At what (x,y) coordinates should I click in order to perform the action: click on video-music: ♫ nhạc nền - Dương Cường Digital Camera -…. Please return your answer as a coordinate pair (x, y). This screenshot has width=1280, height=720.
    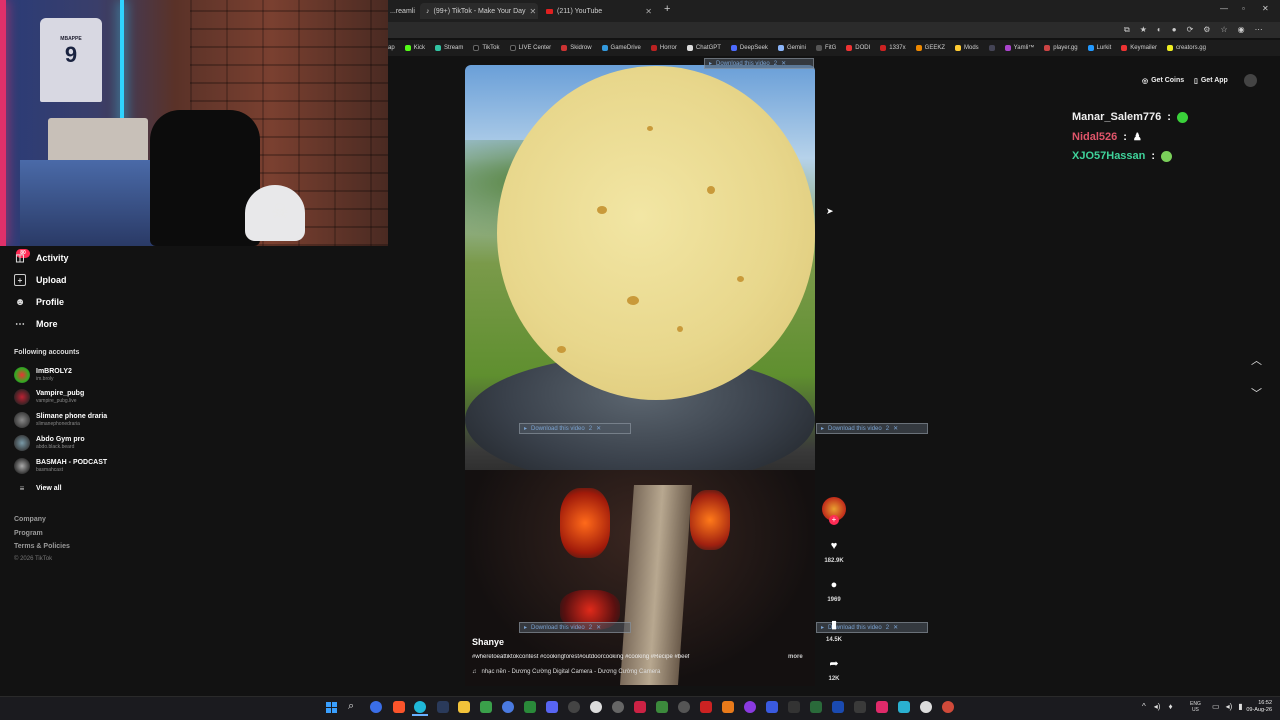
    Looking at the image, I should click on (566, 672).